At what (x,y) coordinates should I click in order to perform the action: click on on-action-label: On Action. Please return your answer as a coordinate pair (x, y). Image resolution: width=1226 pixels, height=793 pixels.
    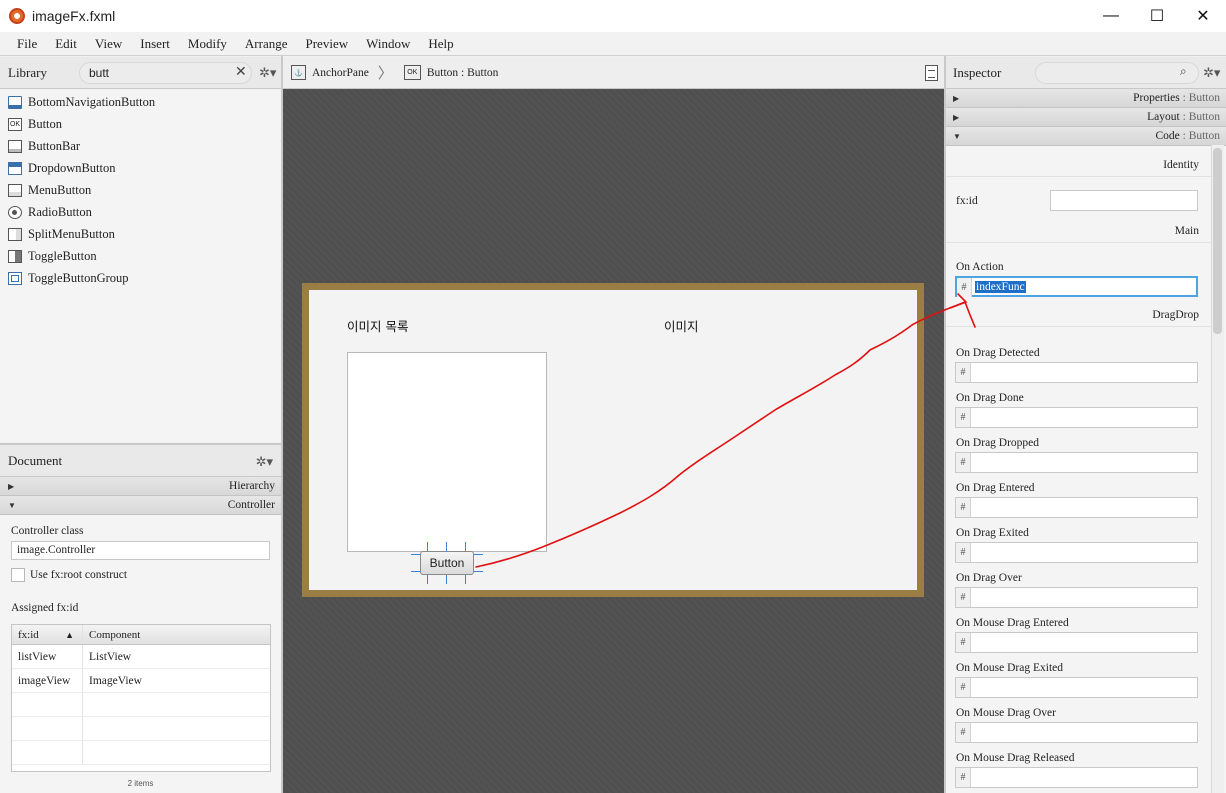
    Looking at the image, I should click on (980, 267).